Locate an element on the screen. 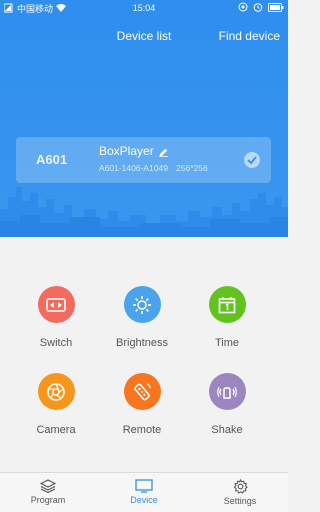 Image resolution: width=320 pixels, height=512 pixels. function-shake: Shake is located at coordinates (227, 404).